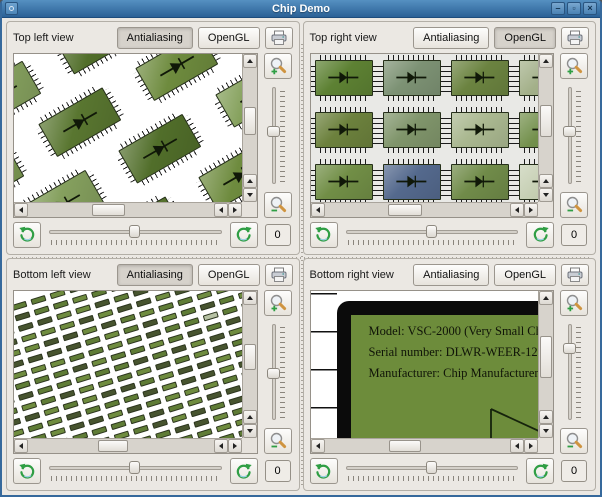  What do you see at coordinates (301, 9) in the screenshot?
I see `titlebar: Chip Demo – ▫ ×` at bounding box center [301, 9].